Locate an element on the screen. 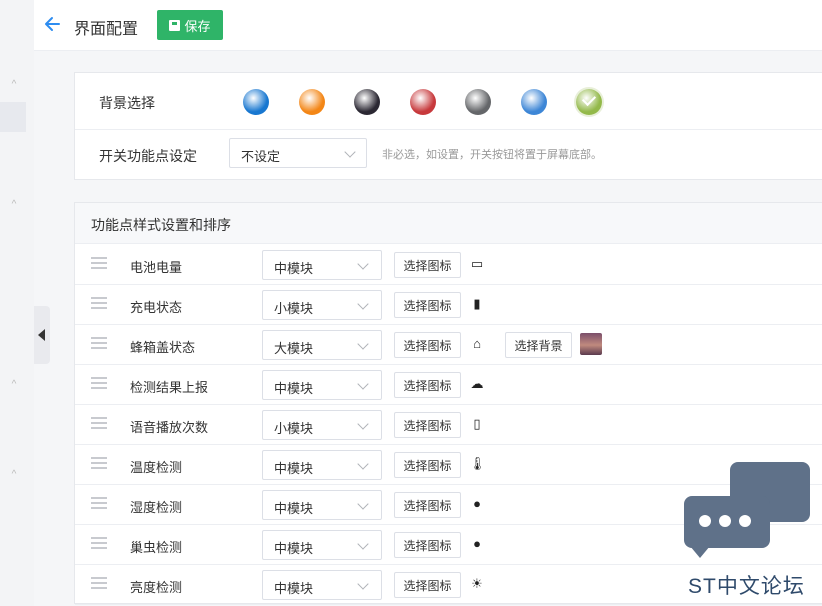 The image size is (822, 606). battery-icon: ▭ is located at coordinates (477, 263).